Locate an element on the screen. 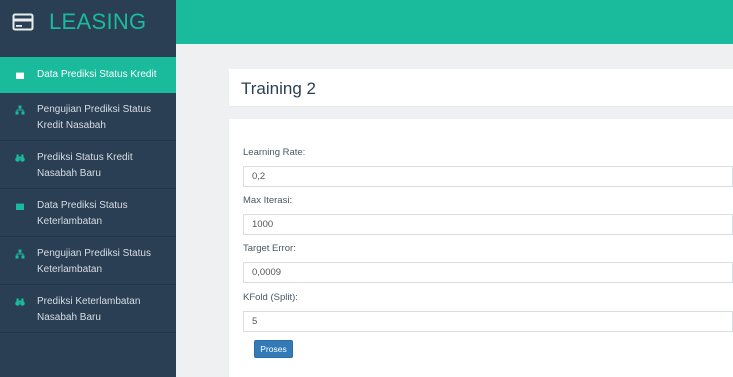  max-iterasi-group: Max Iterasi: 1000 is located at coordinates (488, 214).